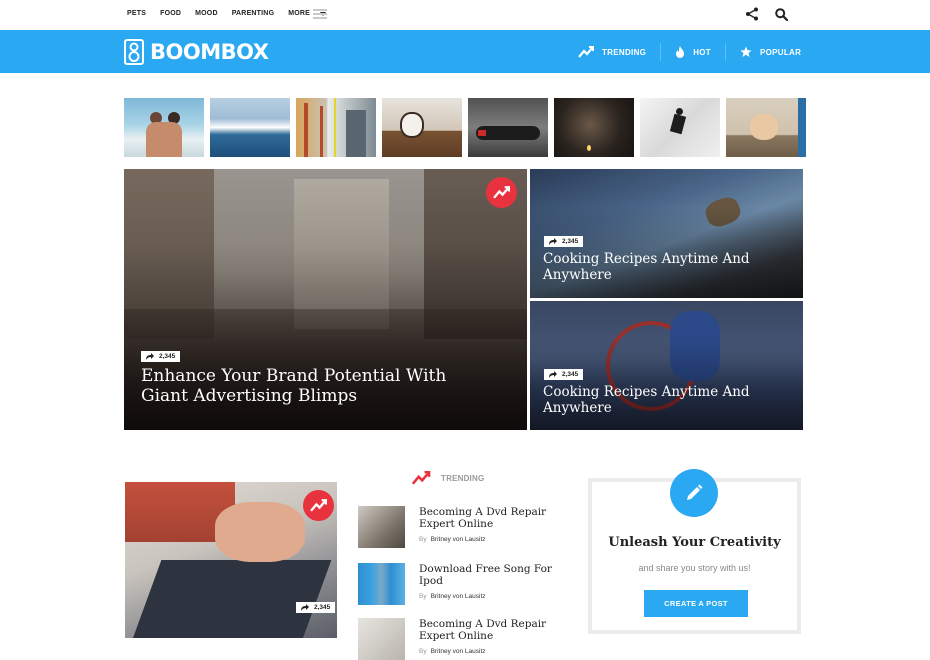  I want to click on nav-hot: HOT, so click(693, 52).